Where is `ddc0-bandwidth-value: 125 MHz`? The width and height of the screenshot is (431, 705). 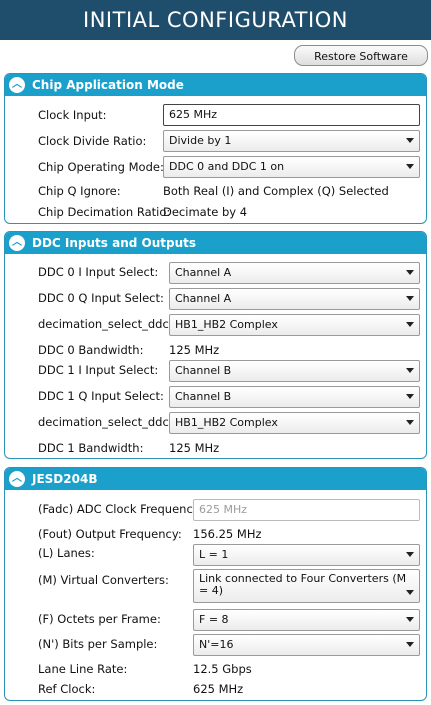 ddc0-bandwidth-value: 125 MHz is located at coordinates (194, 350).